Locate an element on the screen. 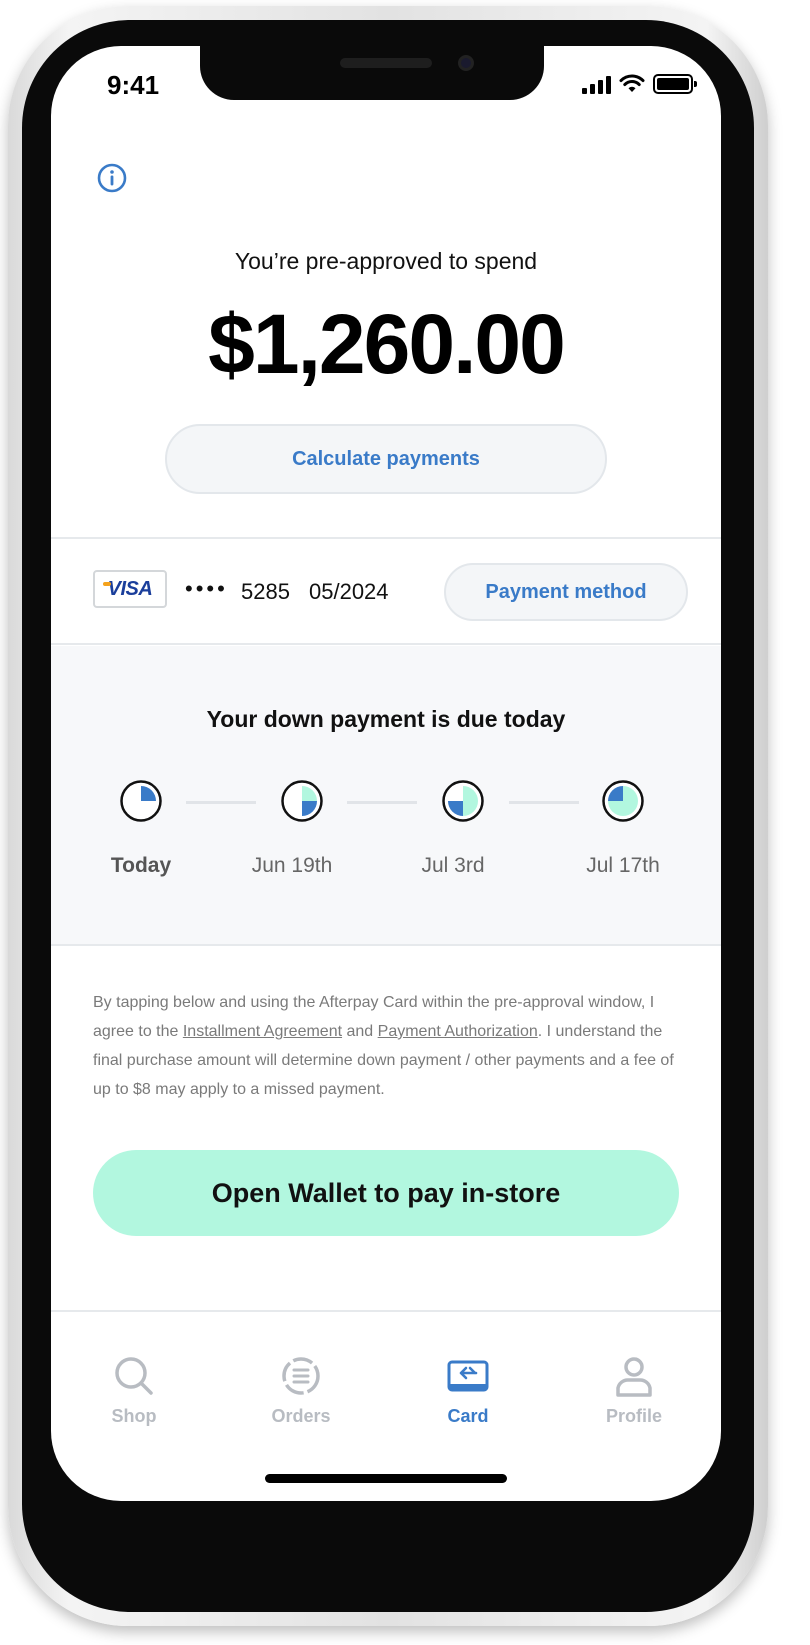  approval-title: You’re pre-approved to spend is located at coordinates (386, 261).